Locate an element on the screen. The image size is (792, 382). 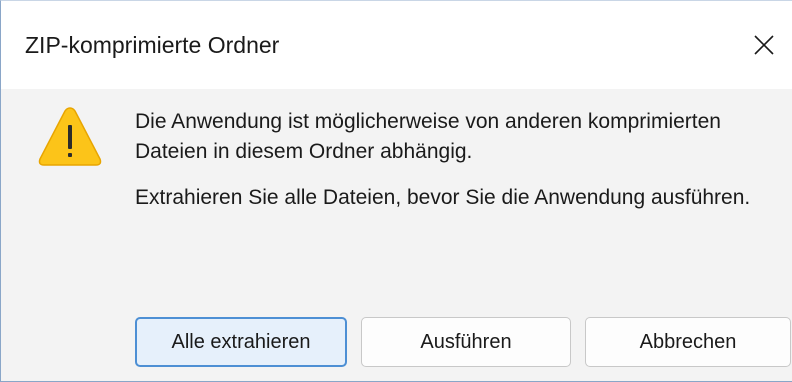
close-button is located at coordinates (764, 45).